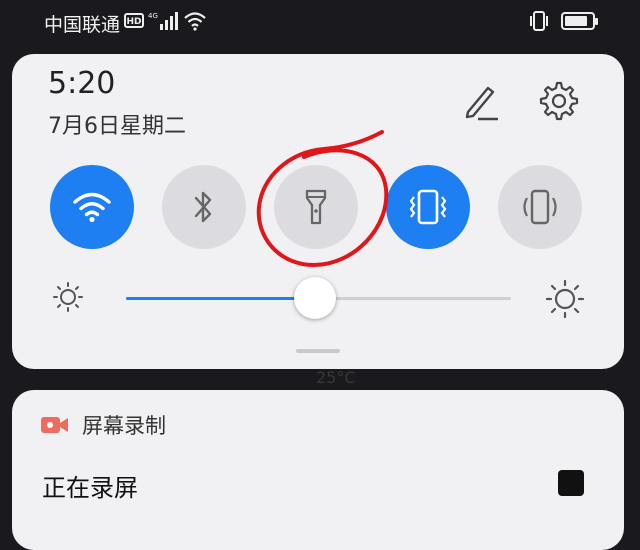  I want to click on signal-icon: 4G, so click(163, 21).